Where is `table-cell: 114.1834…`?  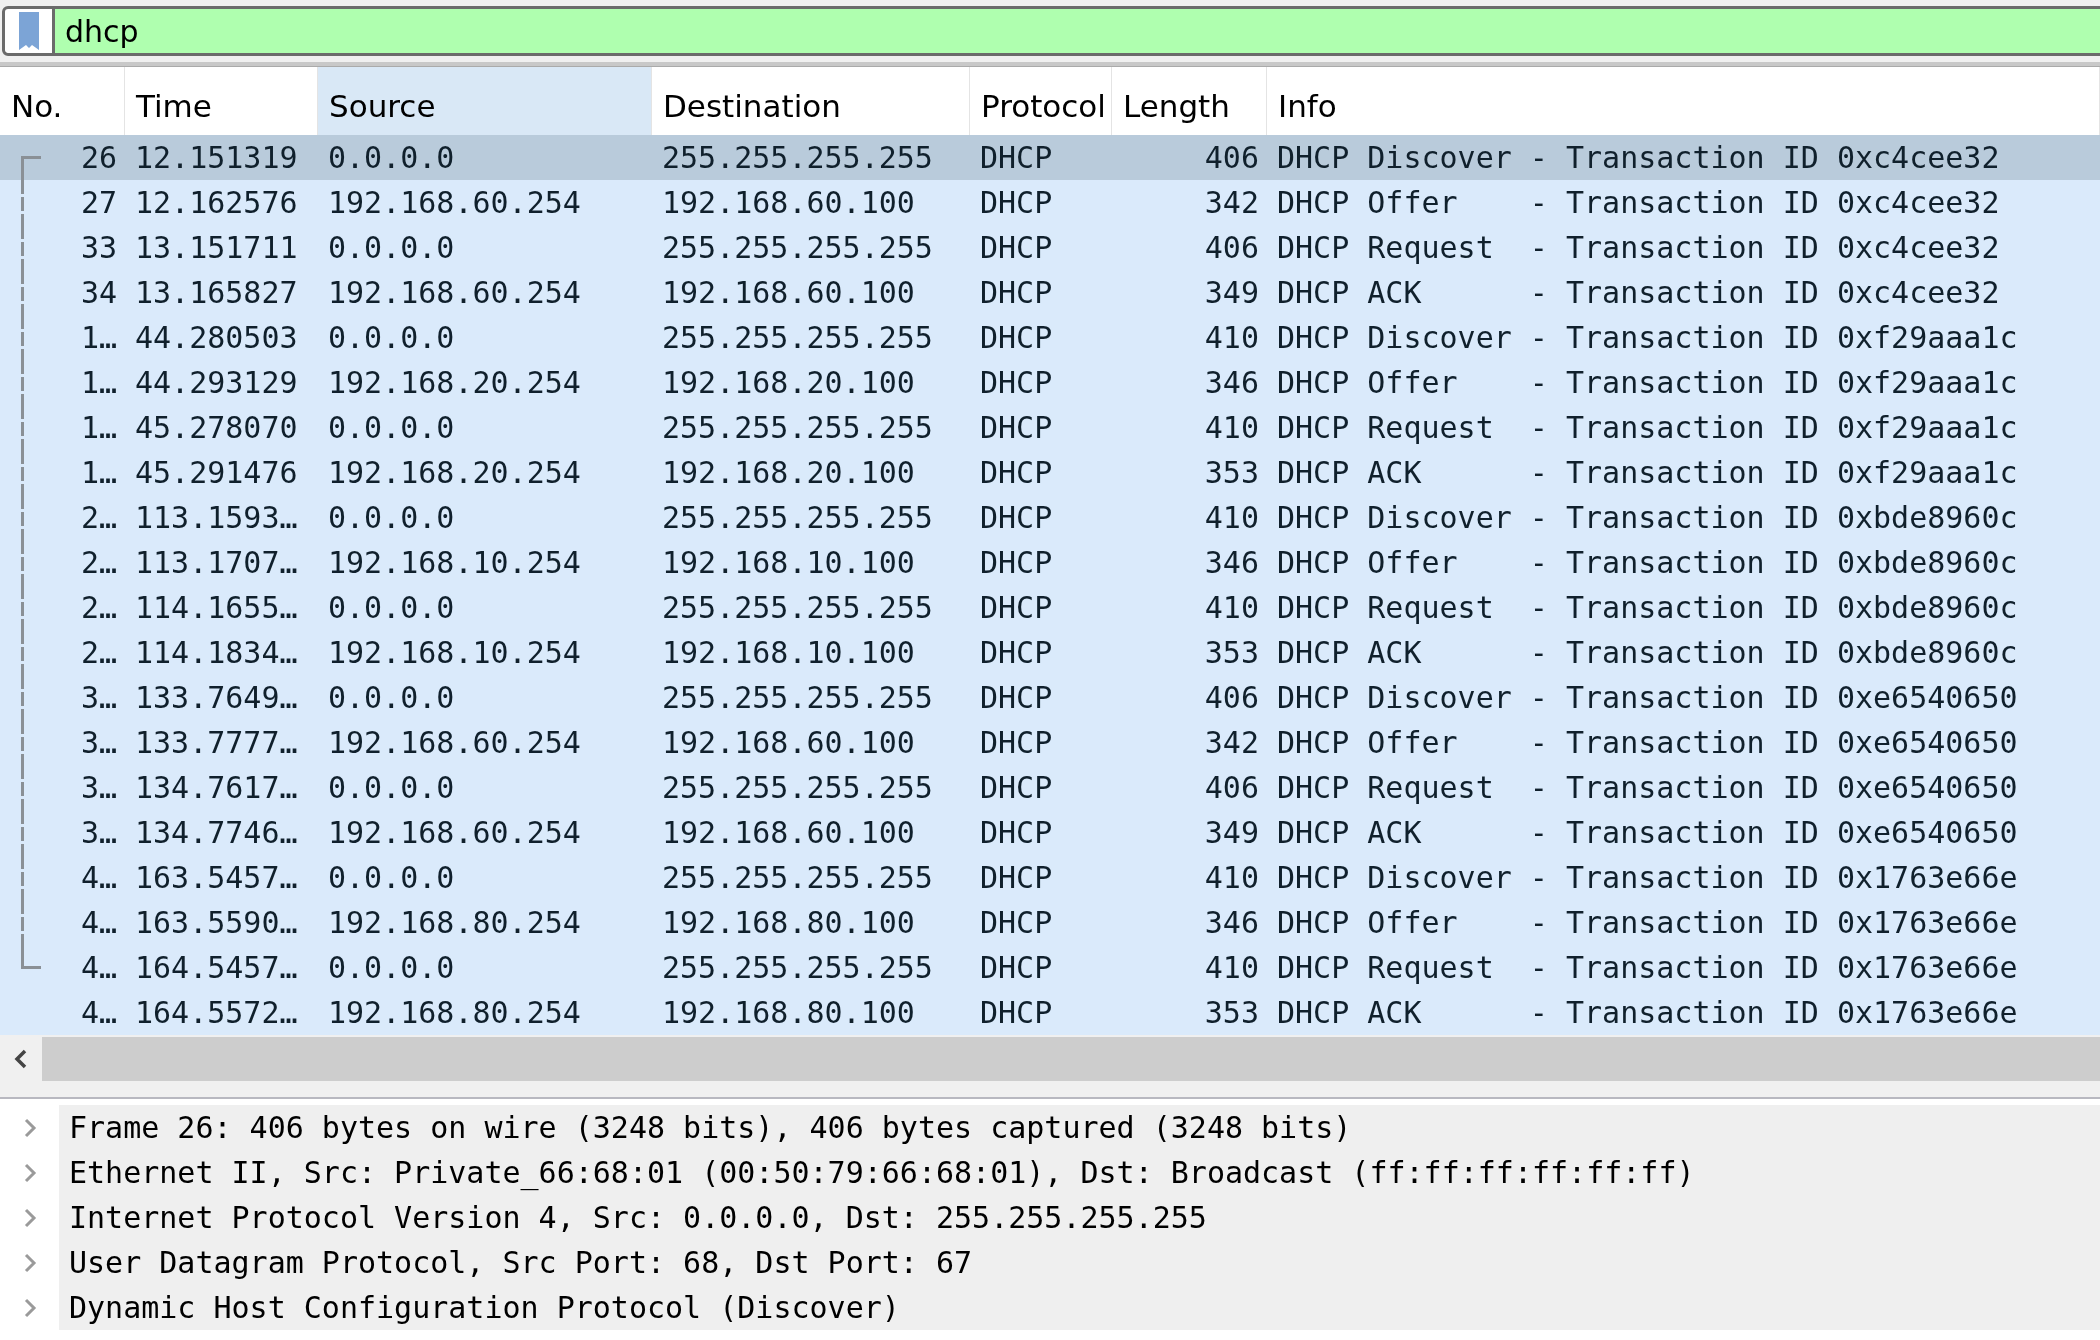
table-cell: 114.1834… is located at coordinates (216, 652).